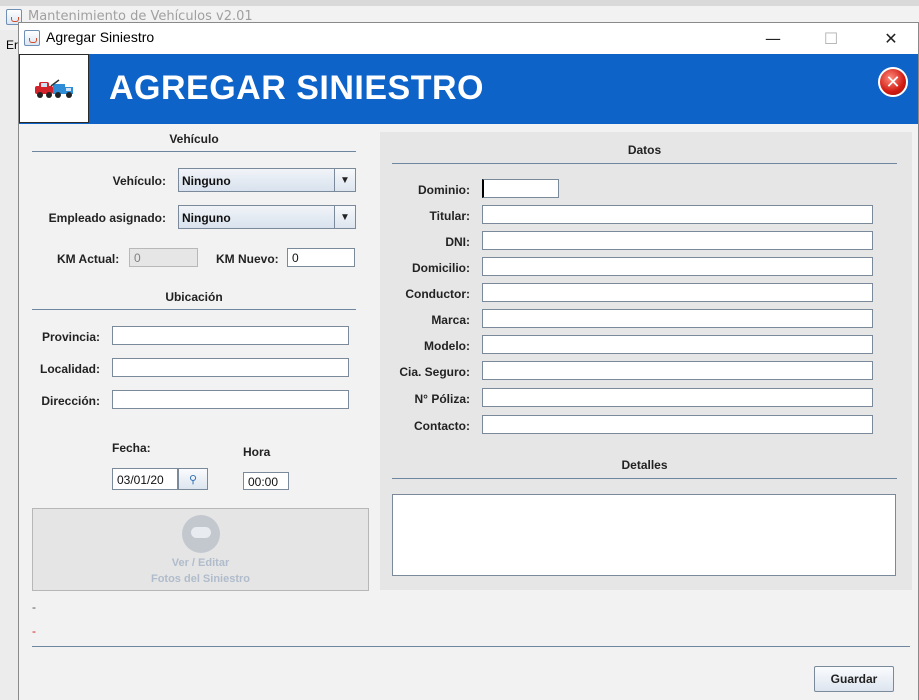 This screenshot has width=919, height=700. Describe the element at coordinates (468, 38) in the screenshot. I see `dialog-titlebar: Agregar Siniestro — ☐ ✕` at that location.